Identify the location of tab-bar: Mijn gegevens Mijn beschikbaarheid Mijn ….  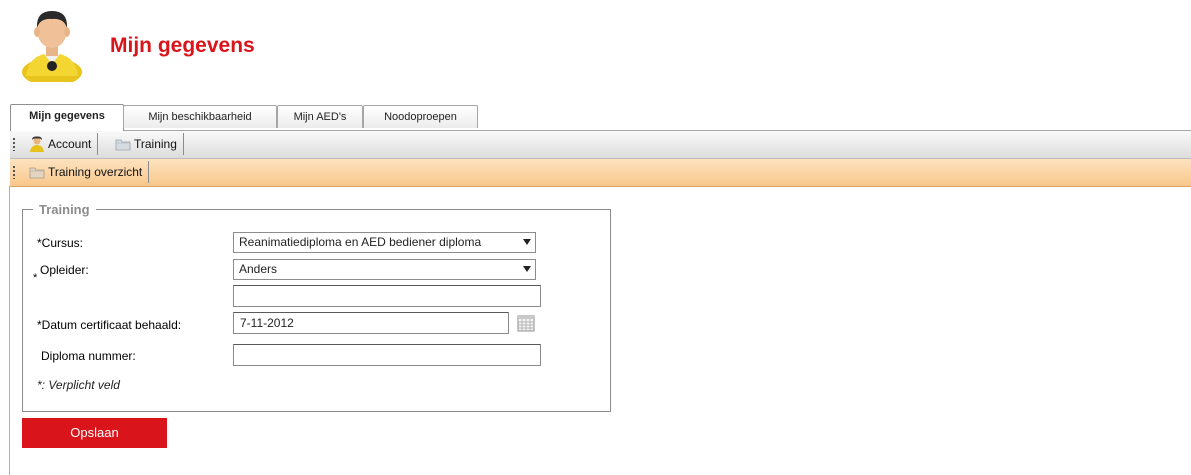
(600, 117).